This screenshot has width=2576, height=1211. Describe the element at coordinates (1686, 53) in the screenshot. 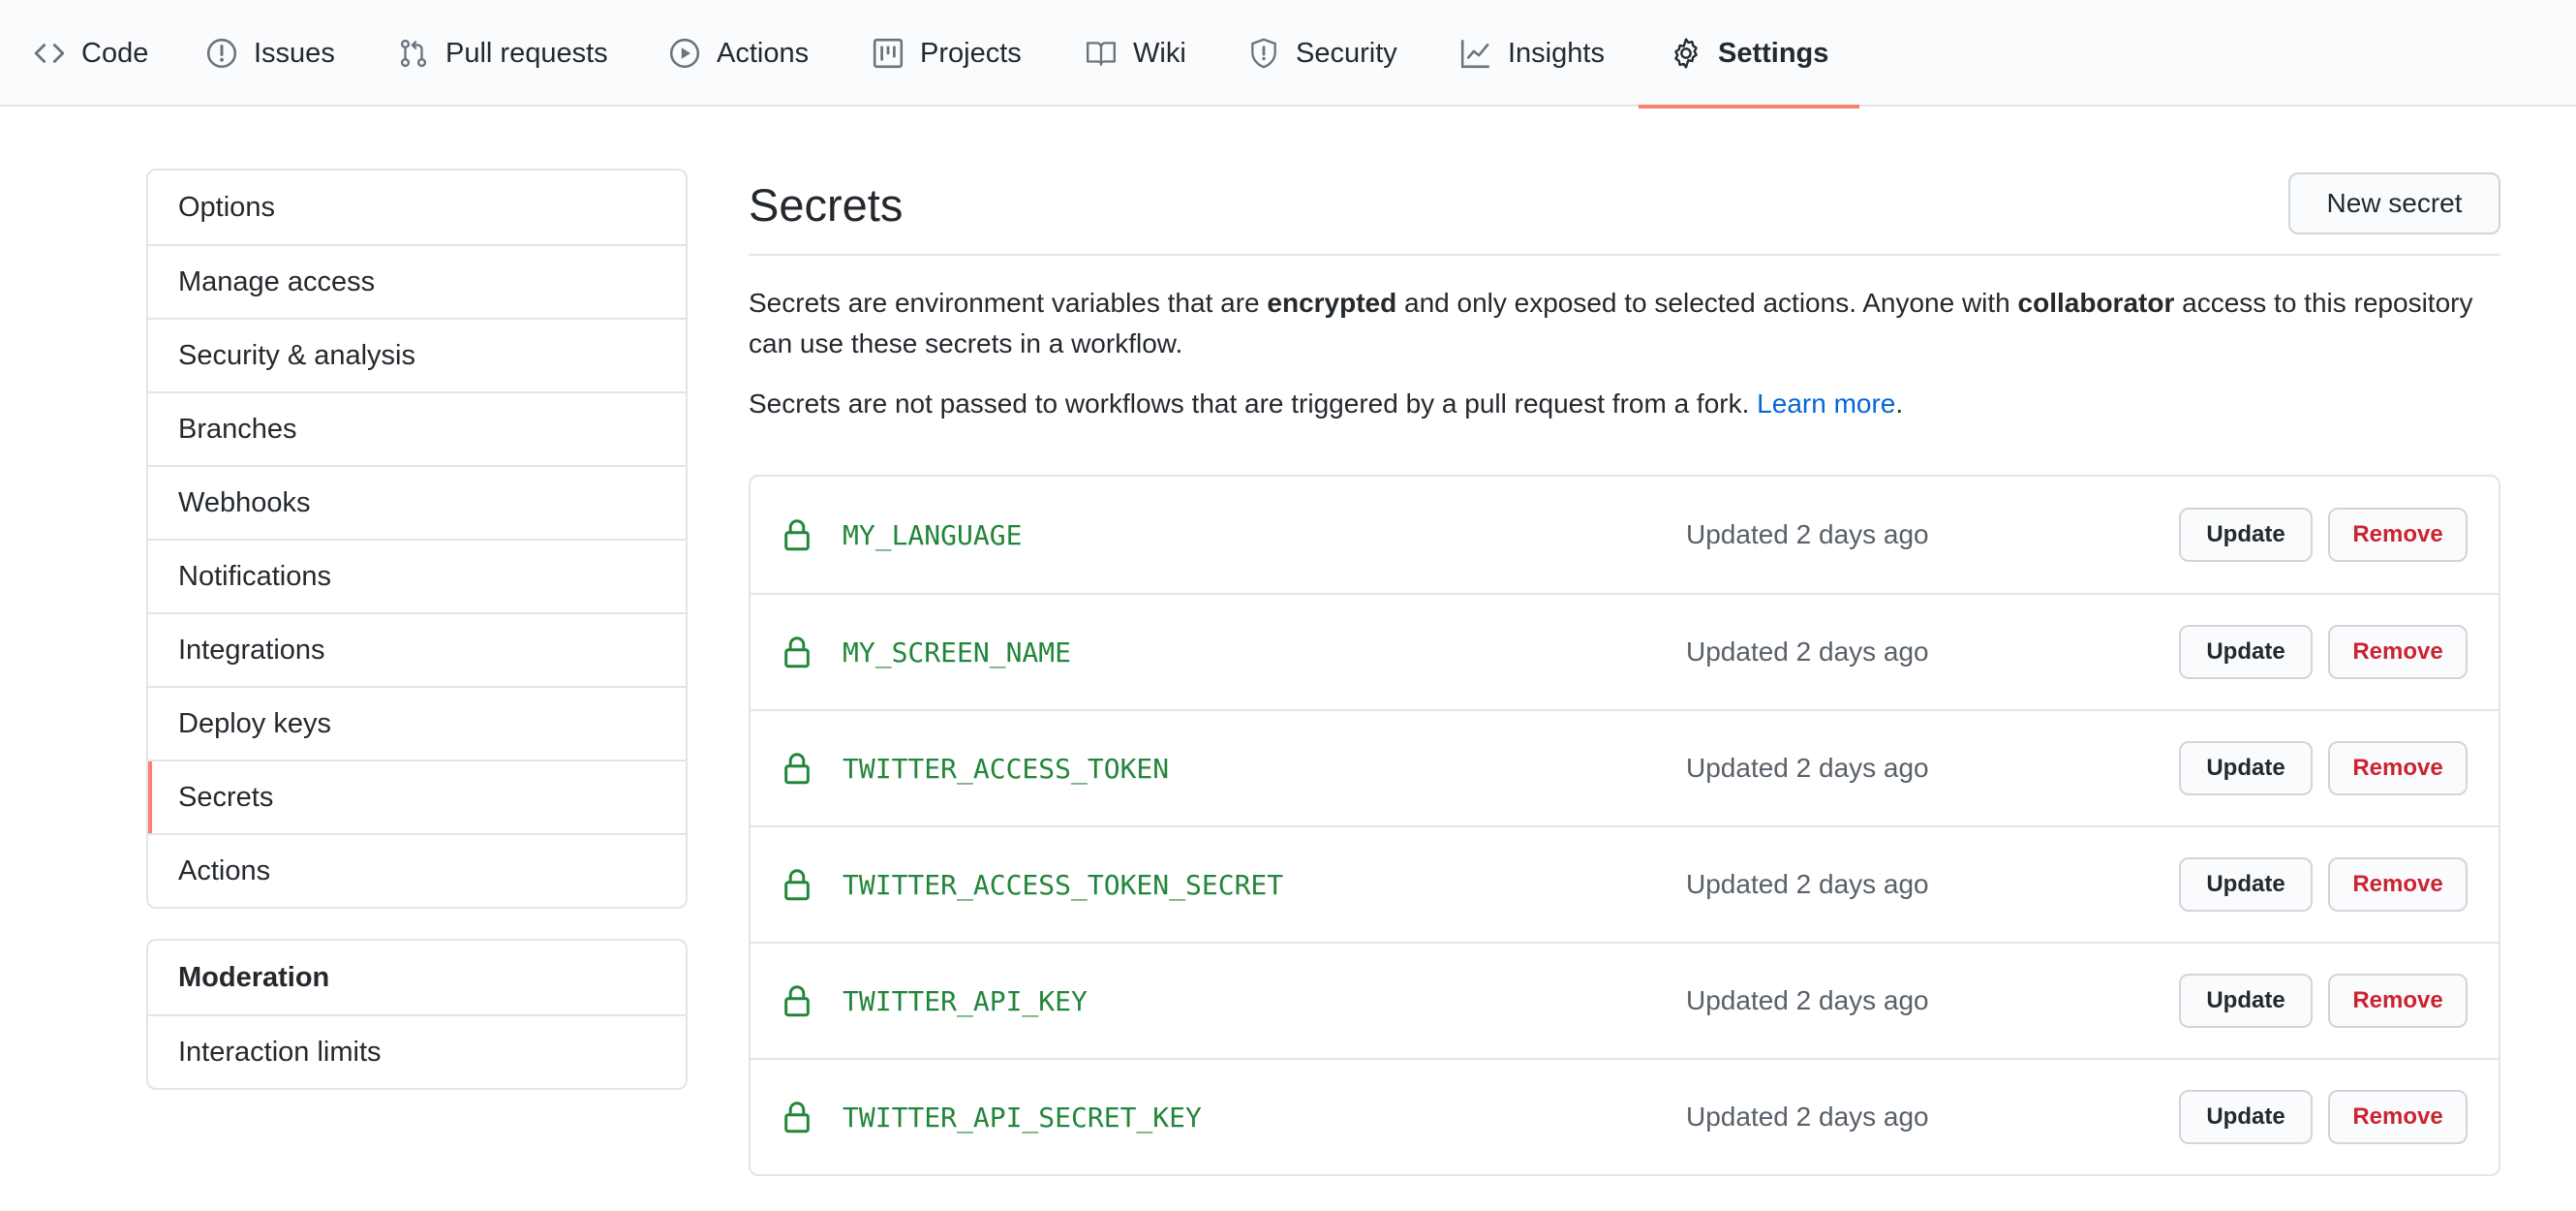

I see `gear-icon` at that location.